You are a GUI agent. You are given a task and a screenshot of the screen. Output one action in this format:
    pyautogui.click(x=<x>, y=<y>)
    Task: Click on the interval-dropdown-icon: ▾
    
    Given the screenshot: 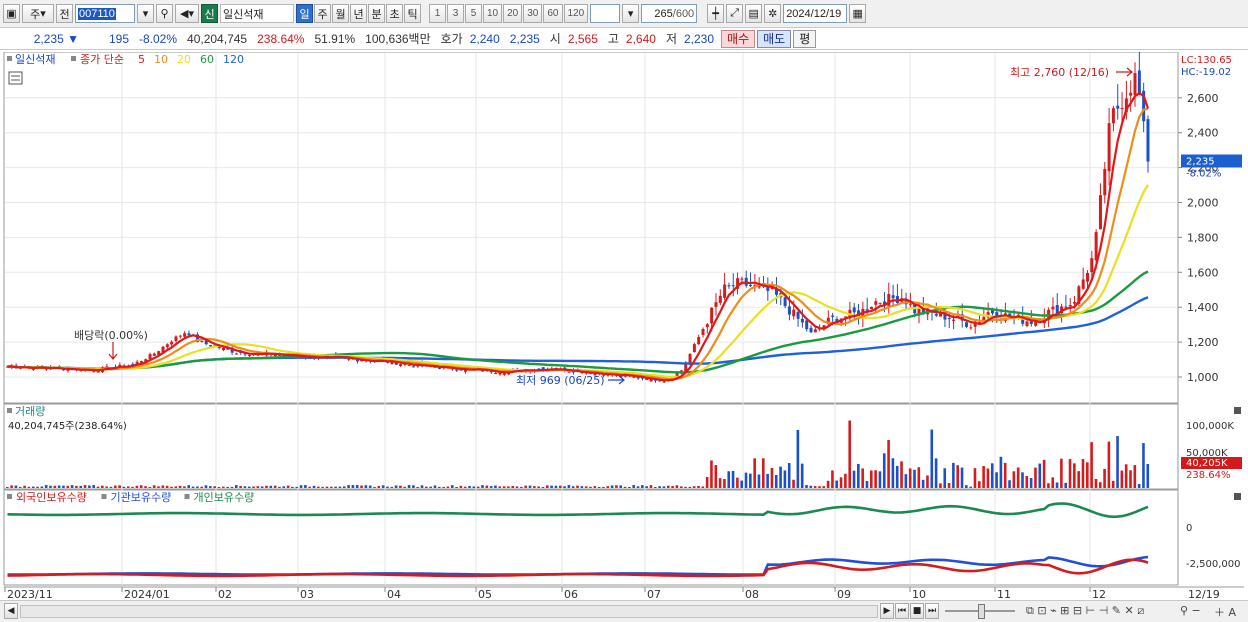 What is the action you would take?
    pyautogui.click(x=631, y=13)
    